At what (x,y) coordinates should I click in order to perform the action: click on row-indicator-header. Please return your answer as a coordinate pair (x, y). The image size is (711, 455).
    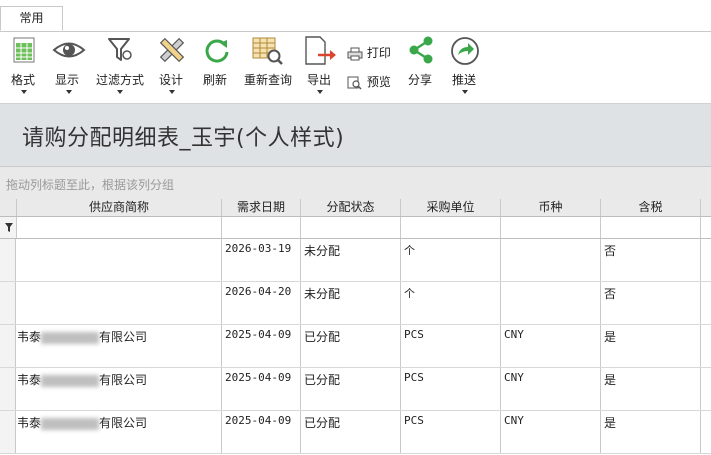
    Looking at the image, I should click on (8, 207).